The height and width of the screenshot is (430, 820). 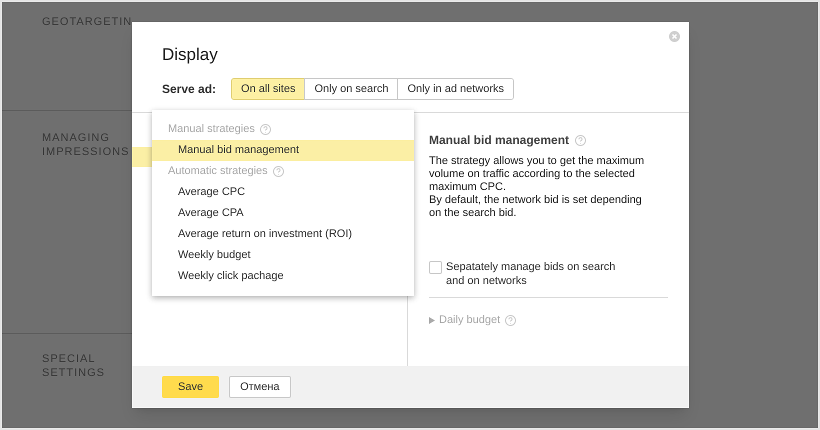 What do you see at coordinates (260, 387) in the screenshot?
I see `cancel-button: Отмена` at bounding box center [260, 387].